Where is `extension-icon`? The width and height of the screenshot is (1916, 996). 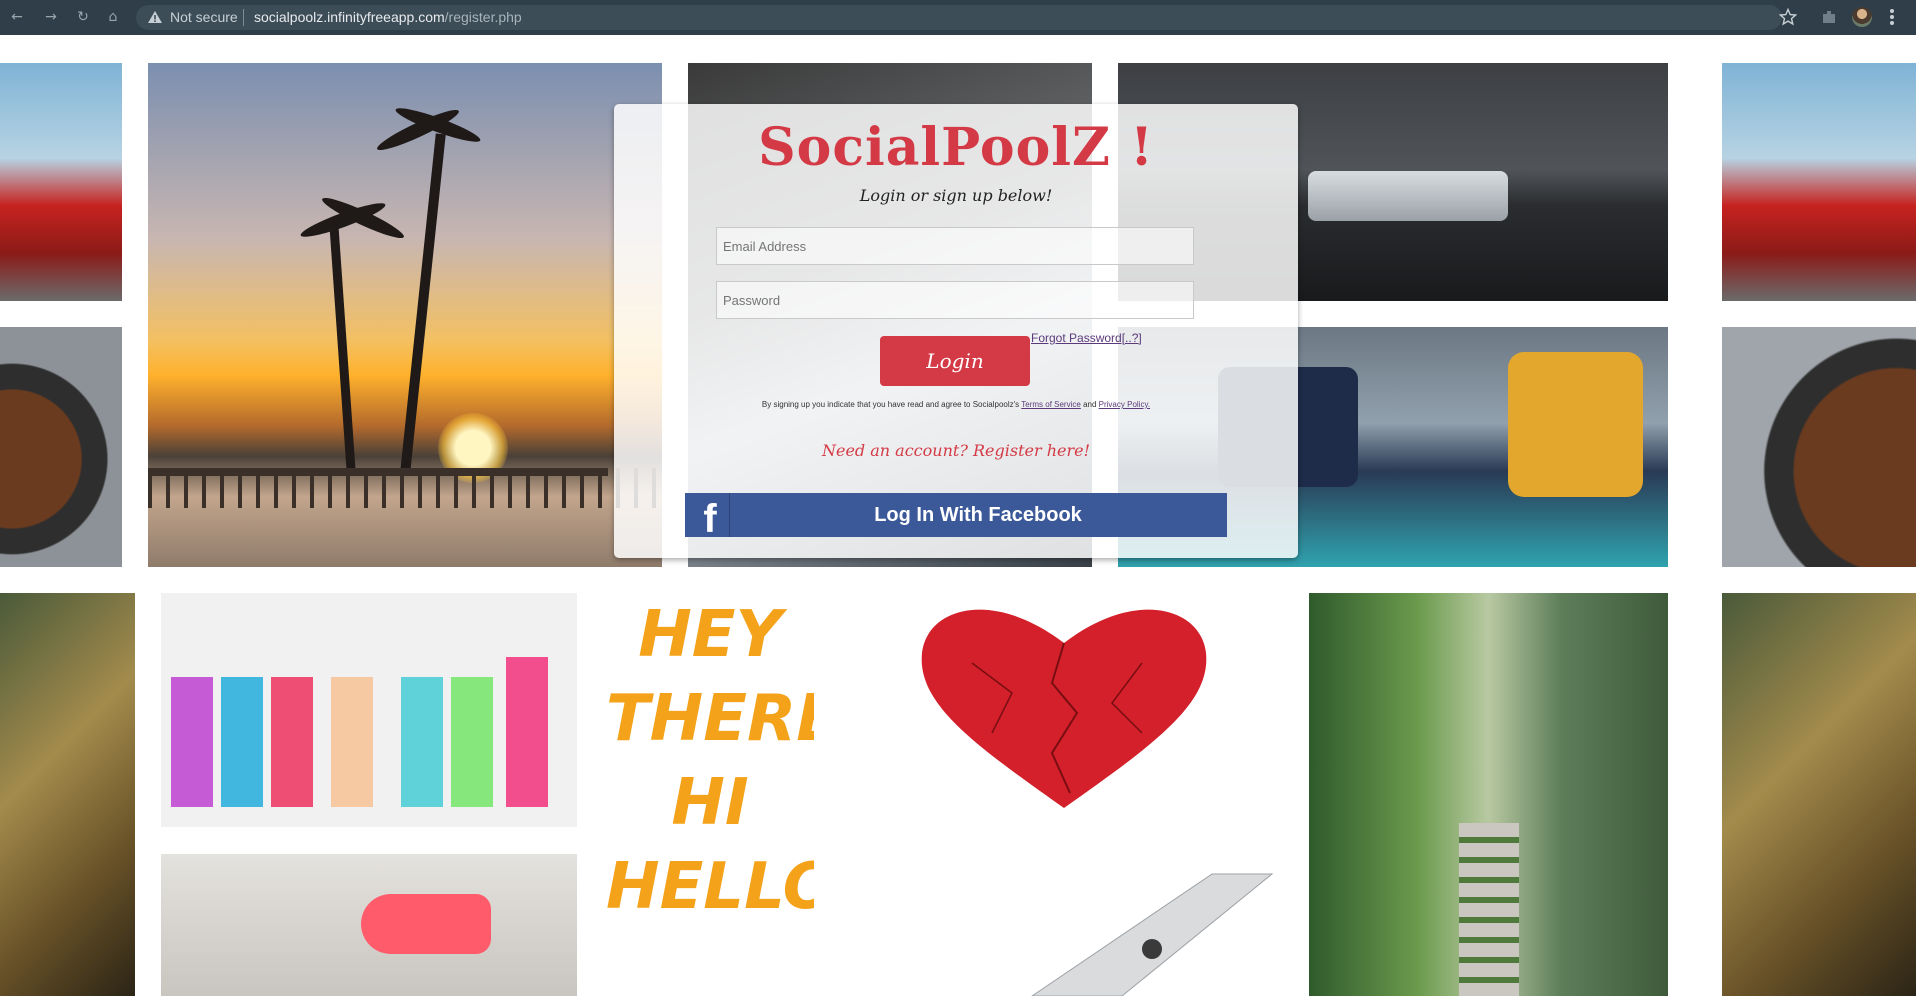
extension-icon is located at coordinates (1829, 17).